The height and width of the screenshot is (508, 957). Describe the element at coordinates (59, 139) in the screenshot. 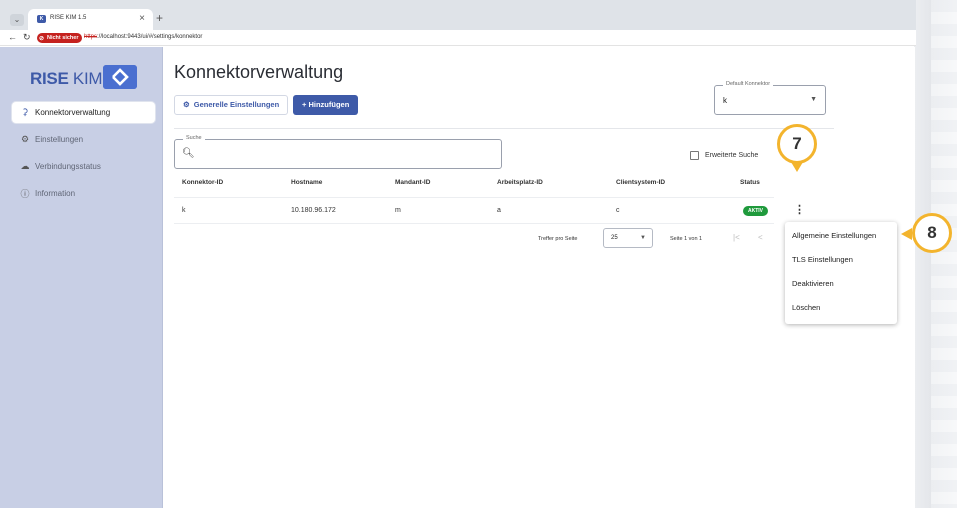

I see `sidebar-item-label: Einstellungen` at that location.